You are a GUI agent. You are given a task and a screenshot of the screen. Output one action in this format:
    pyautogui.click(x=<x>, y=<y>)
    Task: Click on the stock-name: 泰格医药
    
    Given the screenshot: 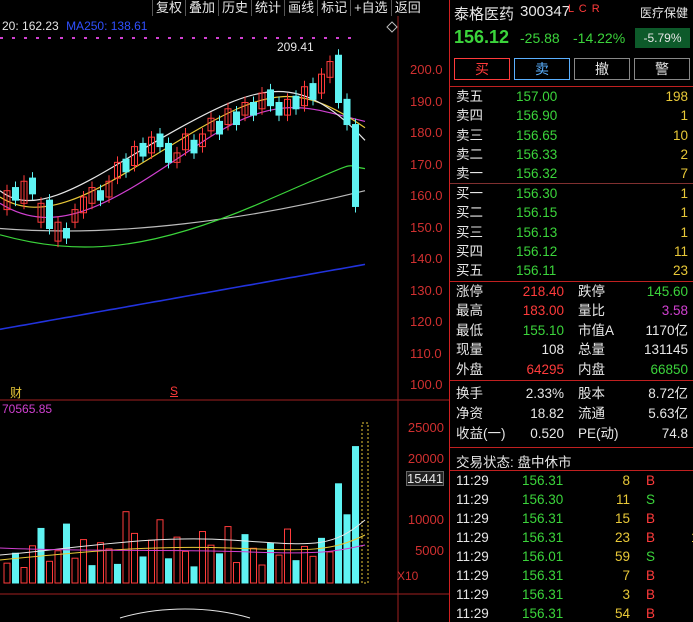 What is the action you would take?
    pyautogui.click(x=484, y=14)
    